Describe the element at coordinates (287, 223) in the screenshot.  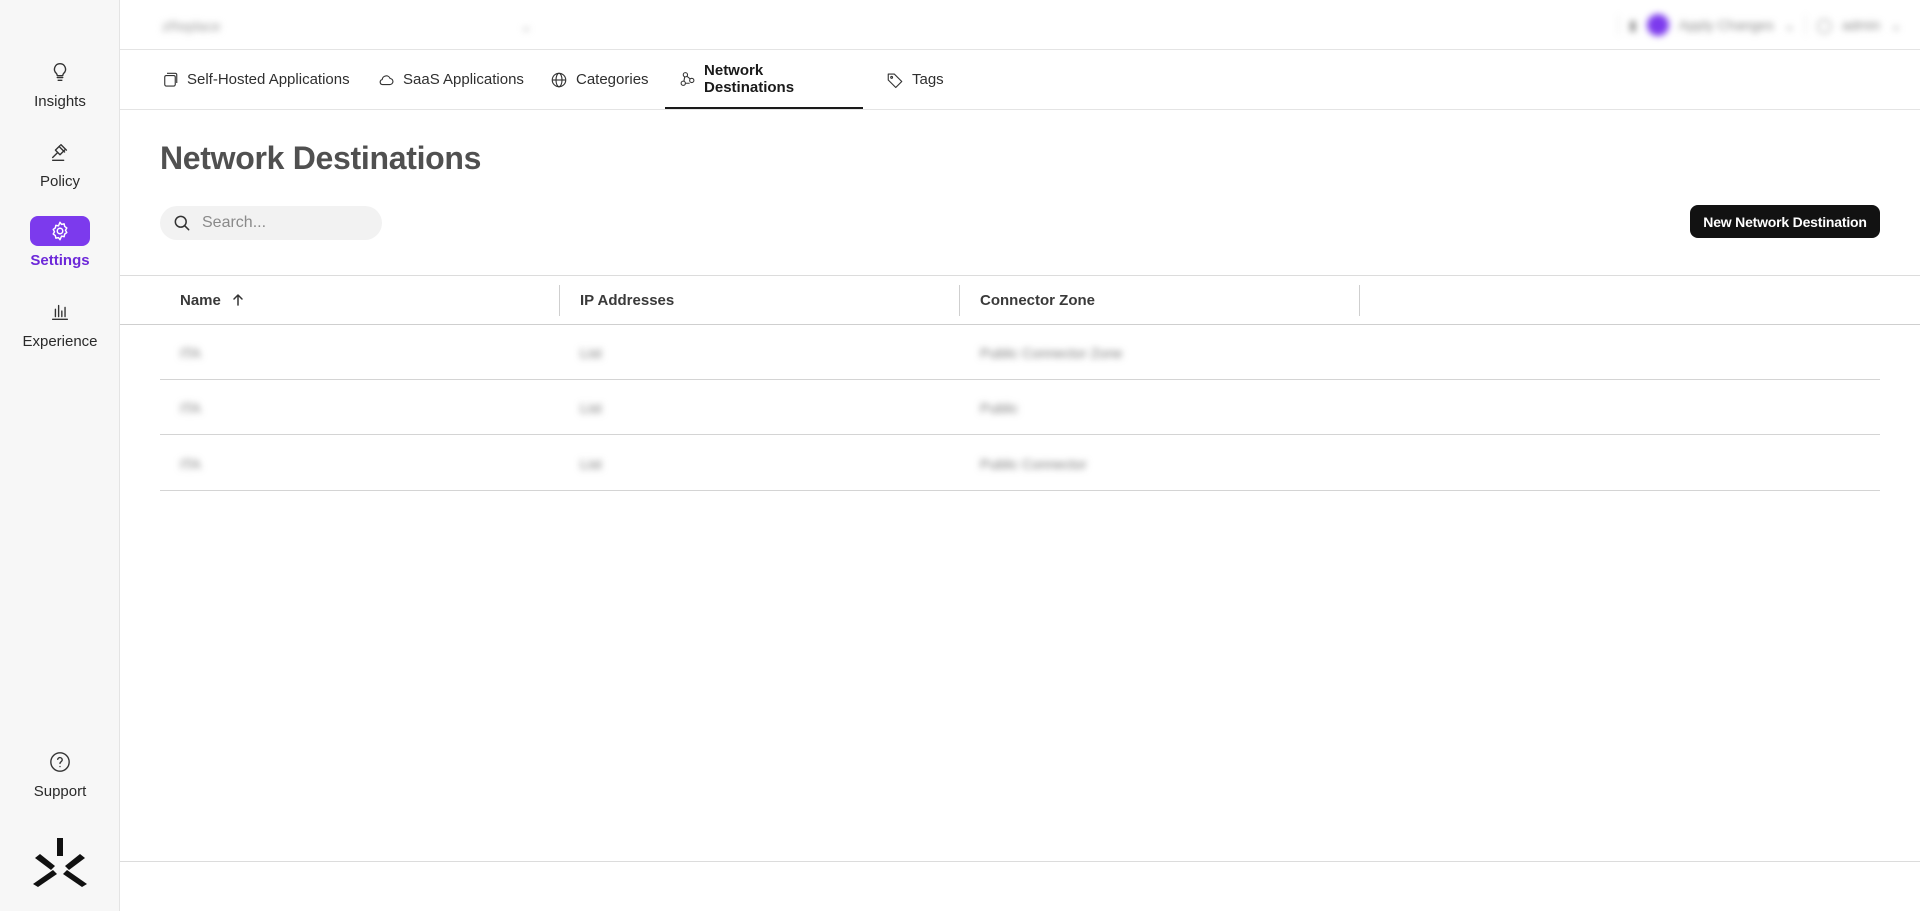
I see `search-input` at that location.